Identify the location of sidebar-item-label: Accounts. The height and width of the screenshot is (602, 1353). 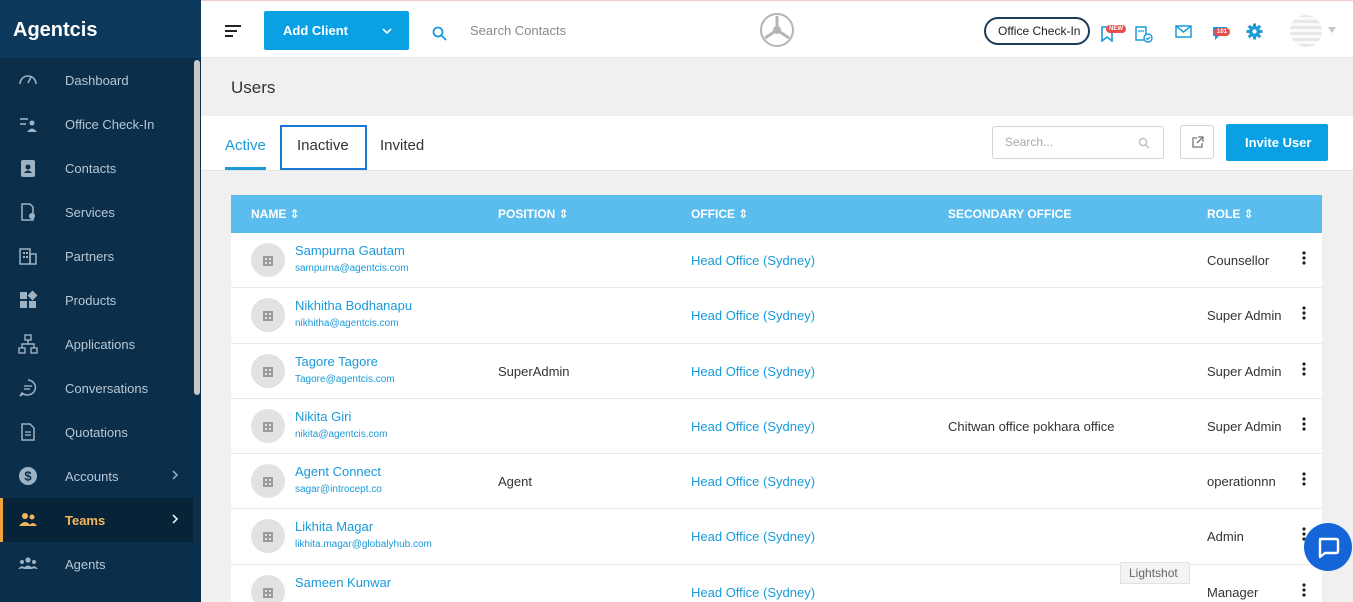
(92, 476).